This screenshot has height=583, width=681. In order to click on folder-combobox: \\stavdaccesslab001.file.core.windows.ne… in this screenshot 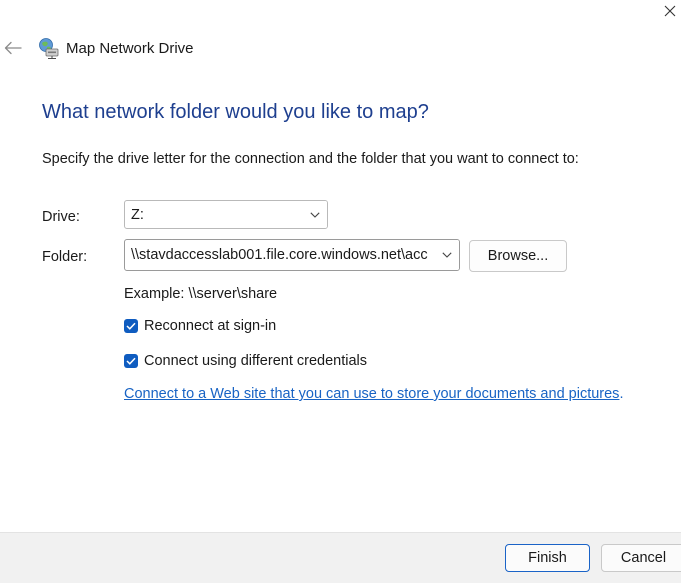, I will do `click(292, 255)`.